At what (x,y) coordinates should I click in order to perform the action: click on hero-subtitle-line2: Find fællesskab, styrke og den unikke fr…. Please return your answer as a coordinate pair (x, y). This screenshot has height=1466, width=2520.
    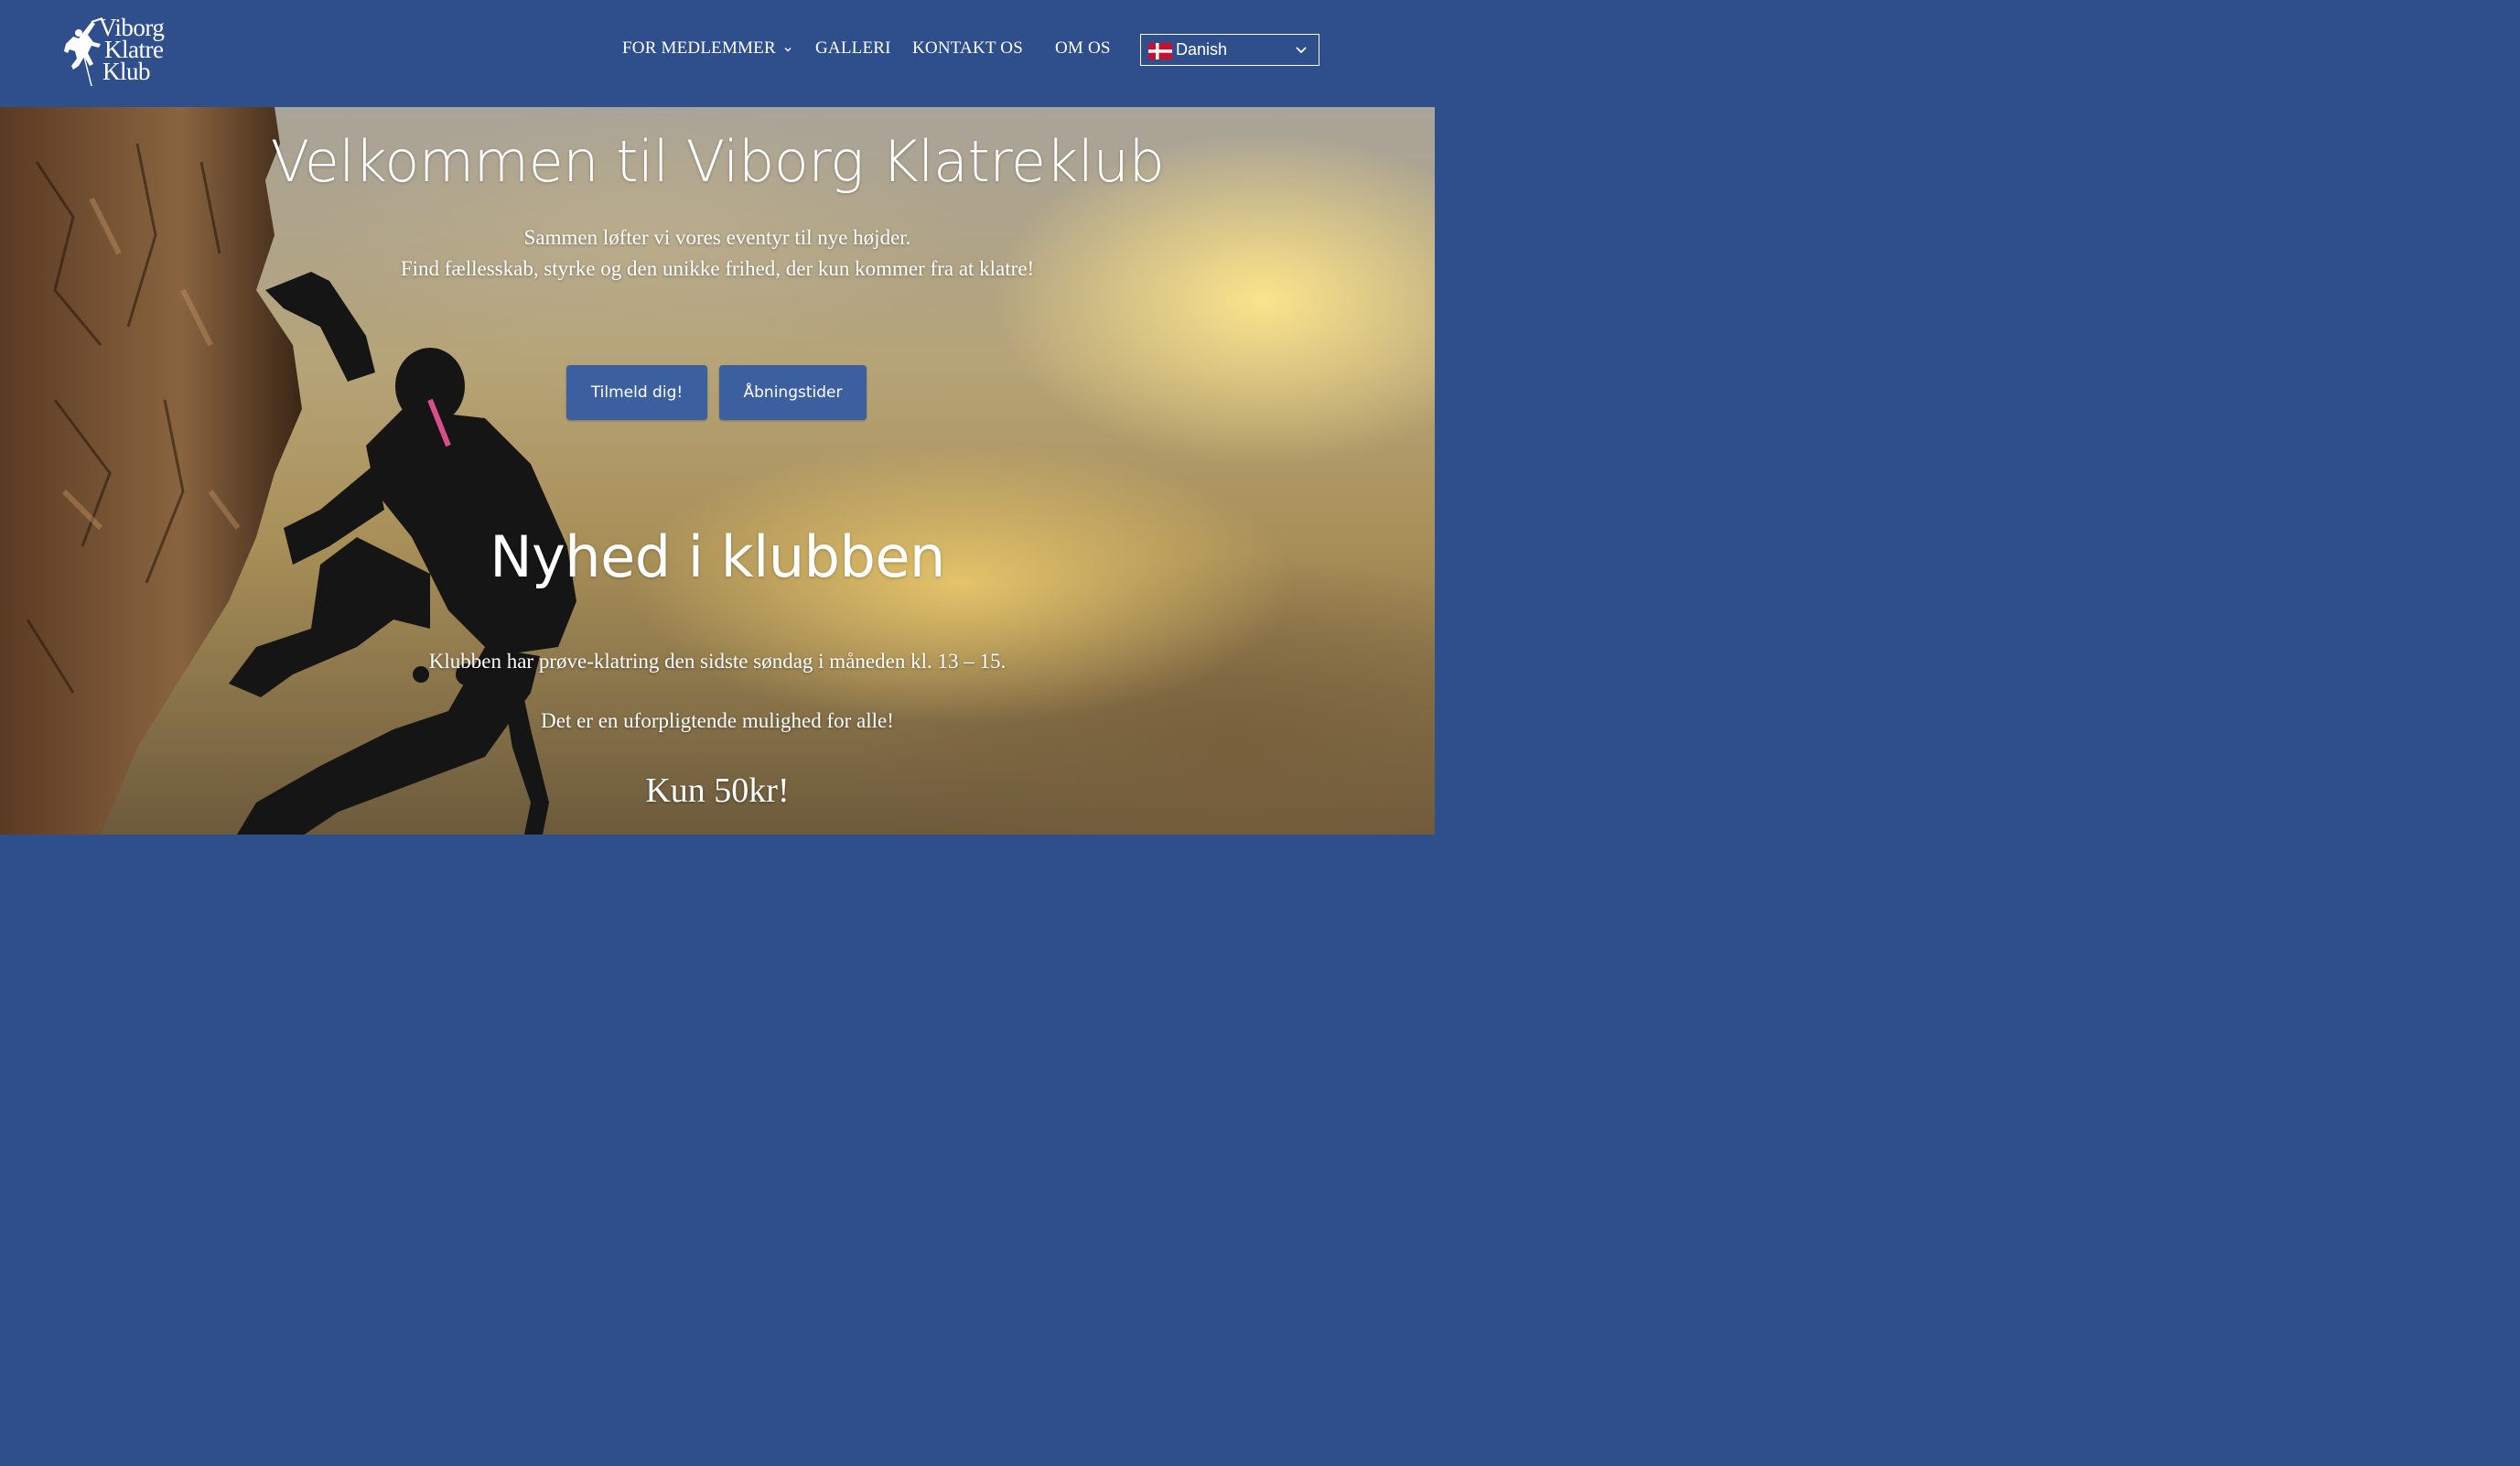
    Looking at the image, I should click on (717, 268).